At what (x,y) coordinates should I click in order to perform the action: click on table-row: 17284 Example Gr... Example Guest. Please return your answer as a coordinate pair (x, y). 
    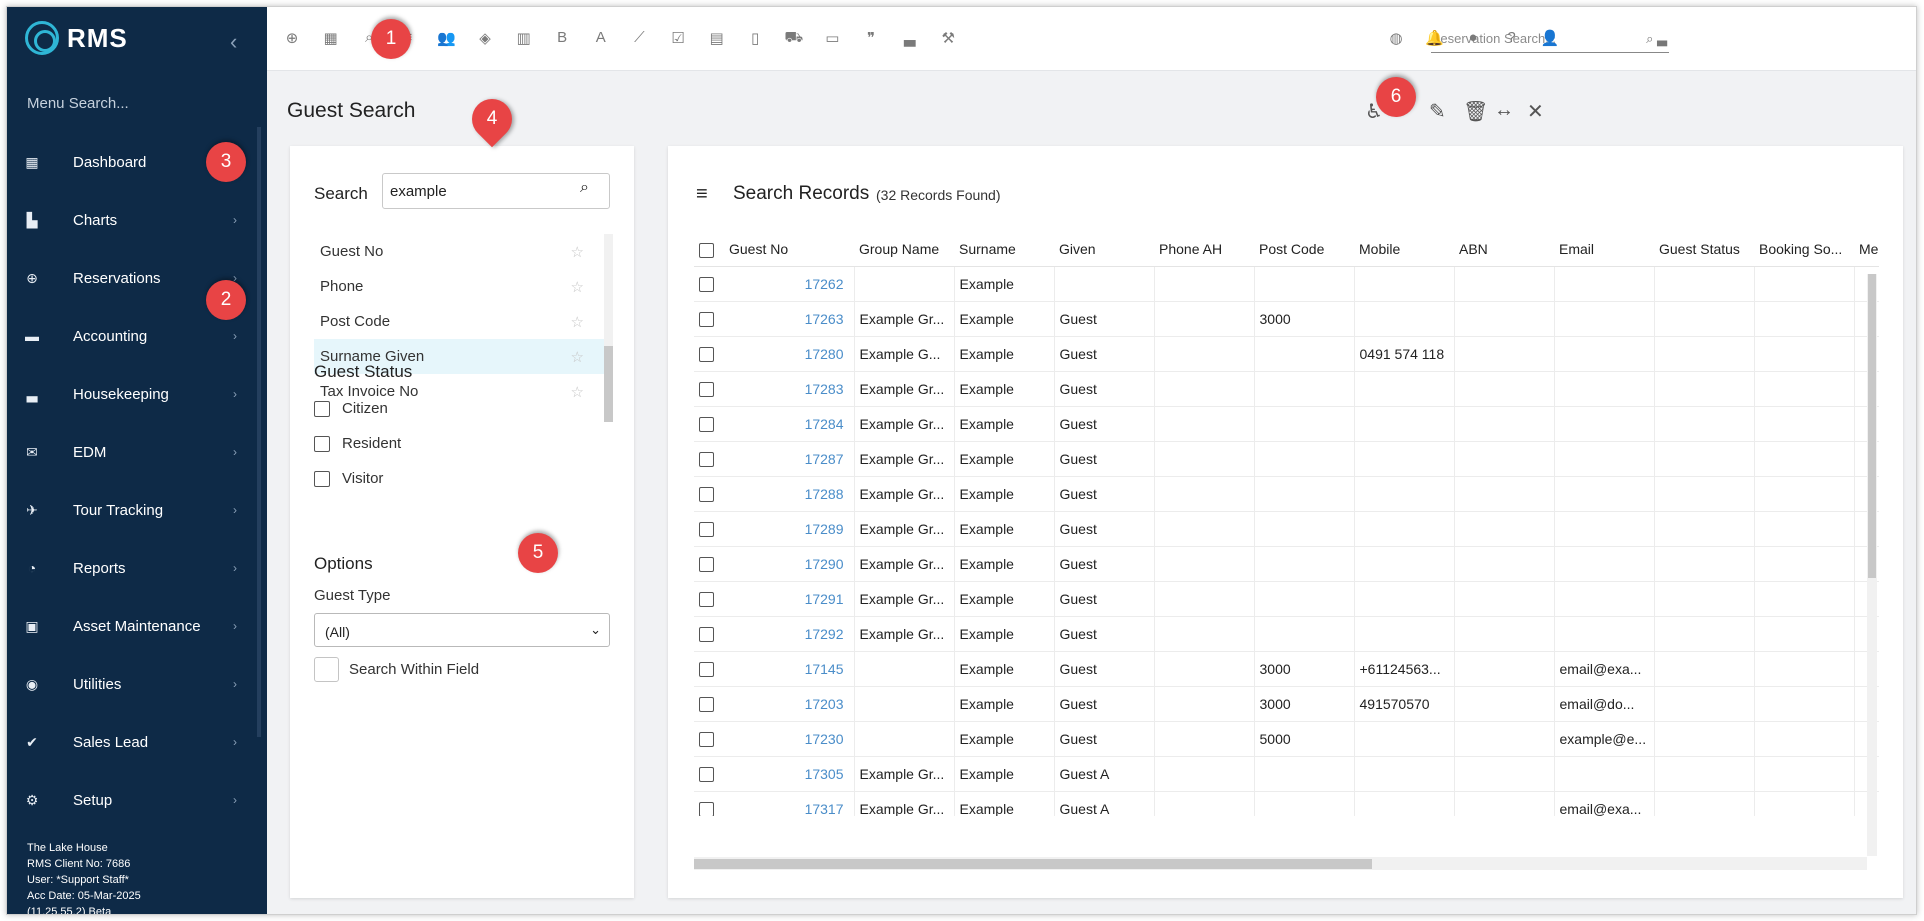
    Looking at the image, I should click on (1286, 424).